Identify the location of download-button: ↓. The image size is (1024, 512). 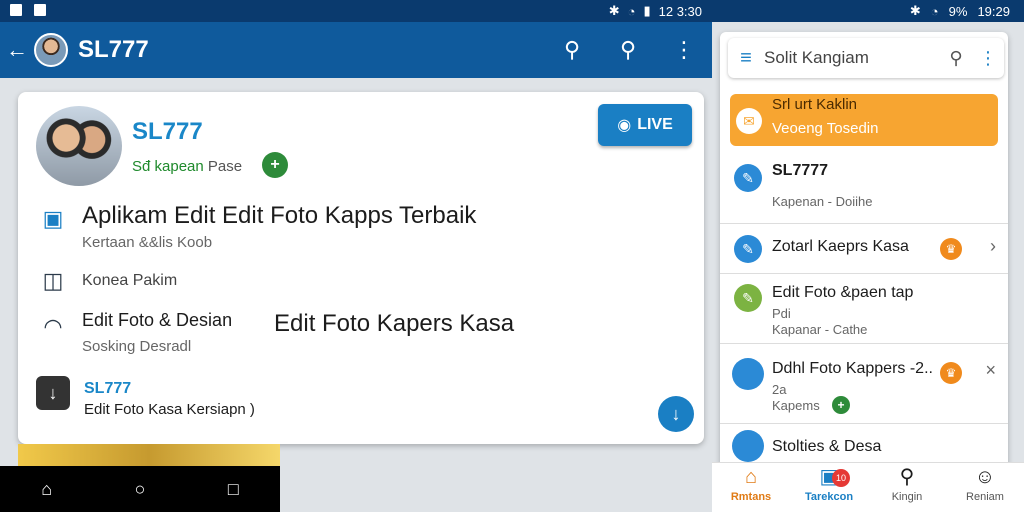
(676, 414).